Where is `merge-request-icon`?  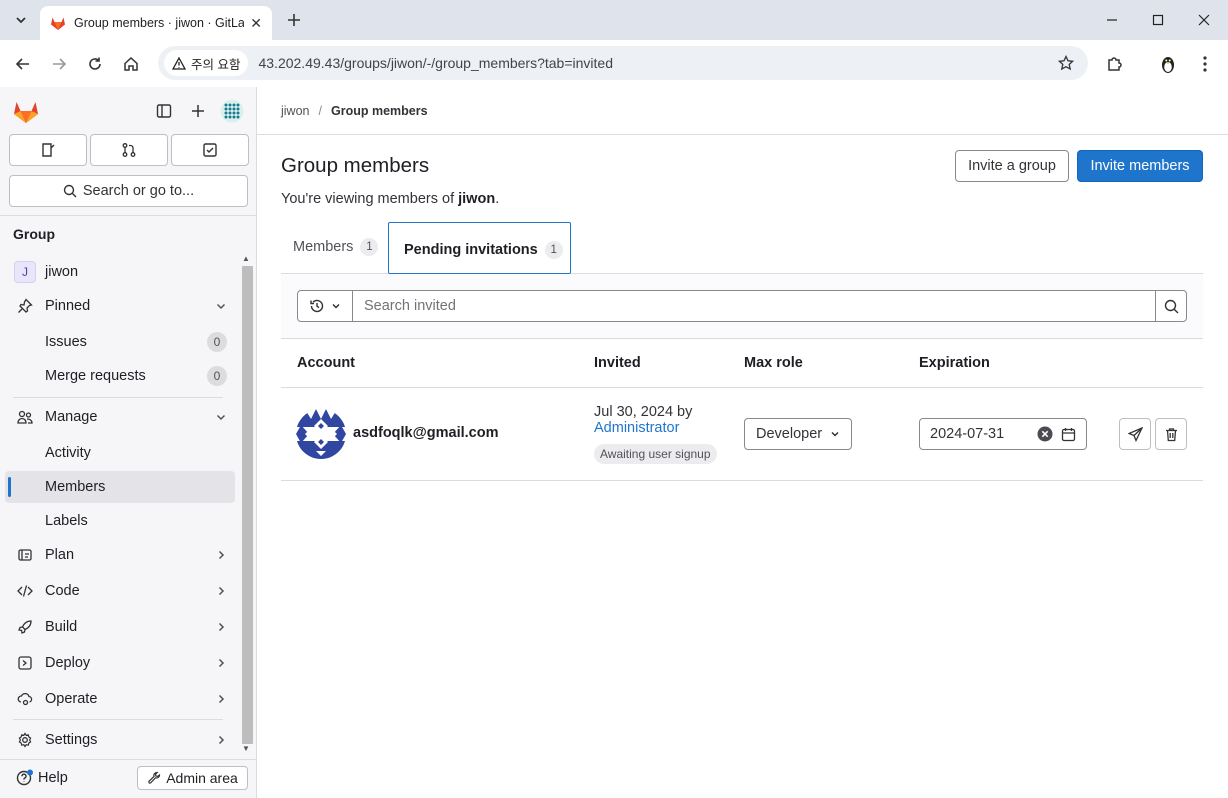 merge-request-icon is located at coordinates (129, 150).